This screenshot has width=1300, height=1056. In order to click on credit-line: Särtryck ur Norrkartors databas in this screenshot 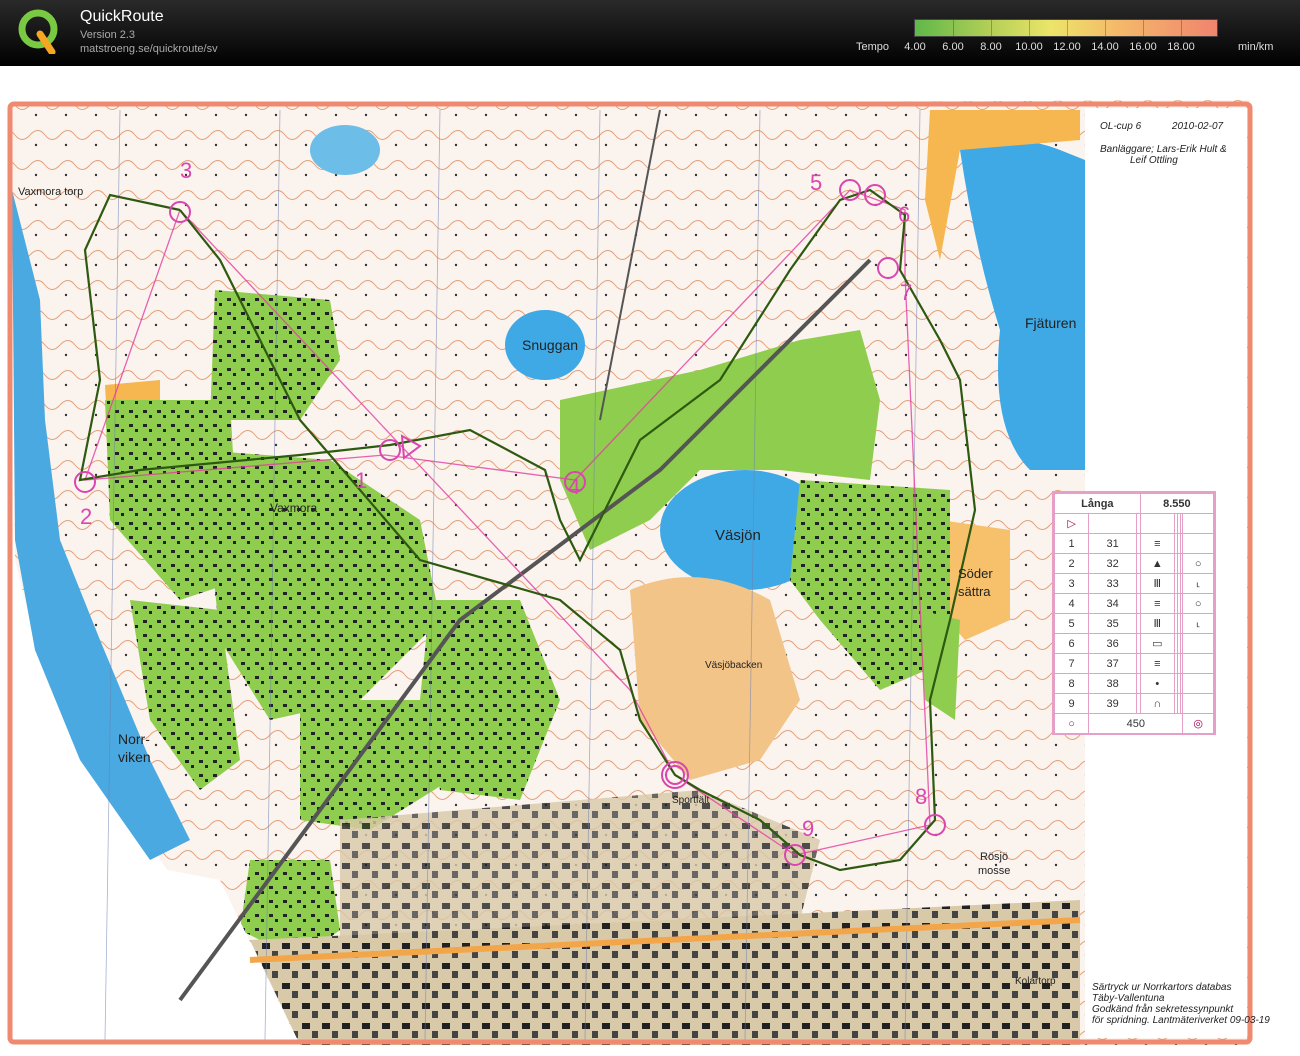, I will do `click(1162, 987)`.